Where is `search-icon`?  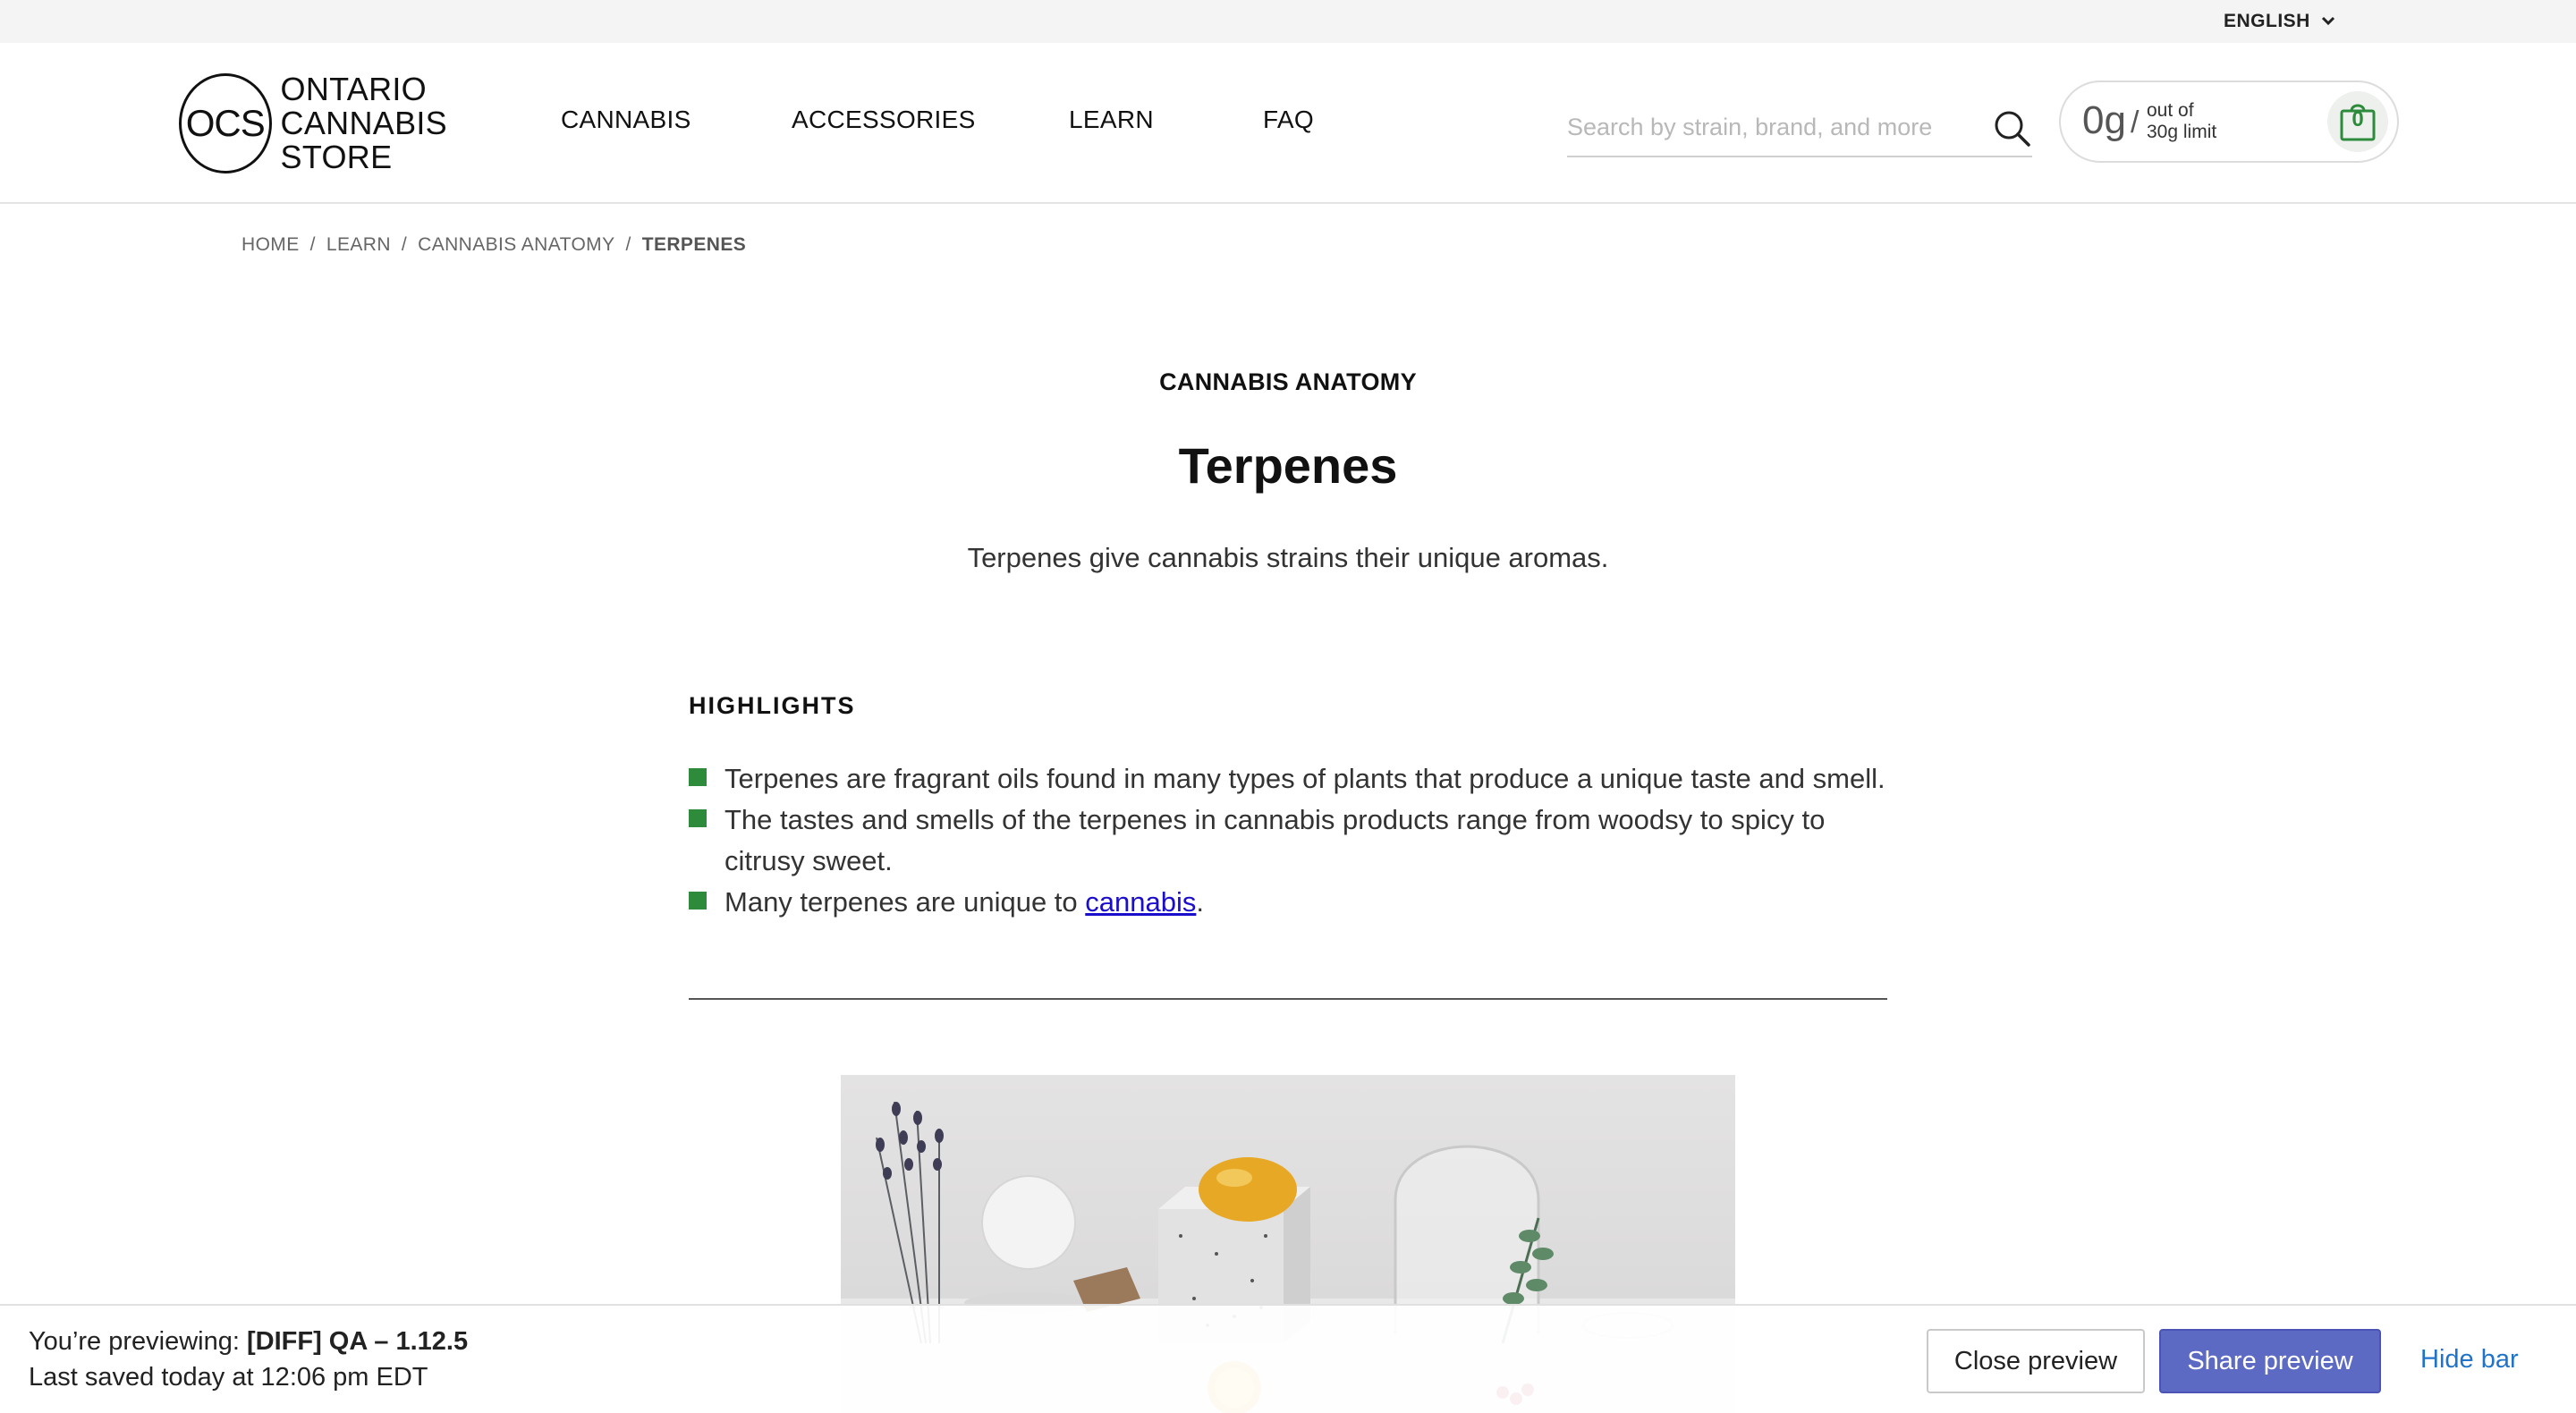
search-icon is located at coordinates (2012, 129).